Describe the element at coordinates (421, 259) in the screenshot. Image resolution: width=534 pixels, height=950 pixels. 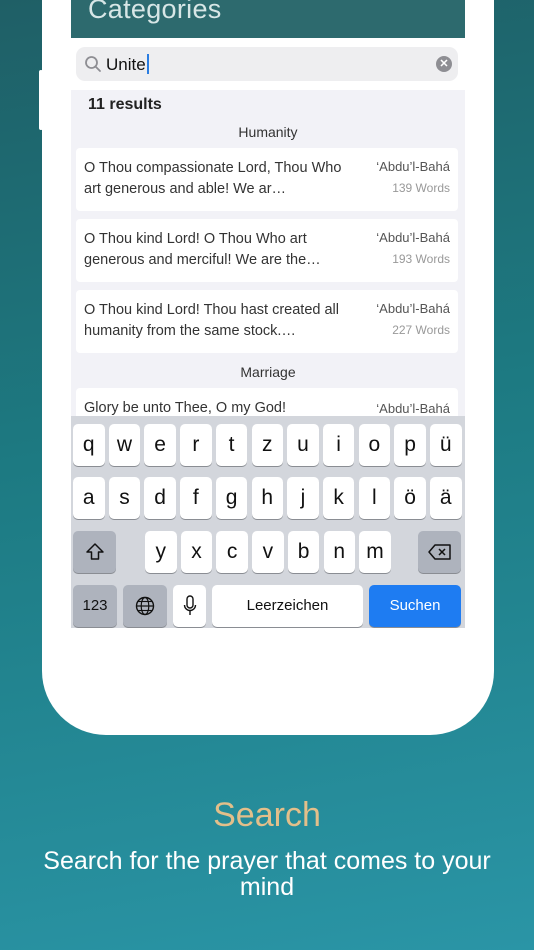
I see `prayer-word-count: 193 Words` at that location.